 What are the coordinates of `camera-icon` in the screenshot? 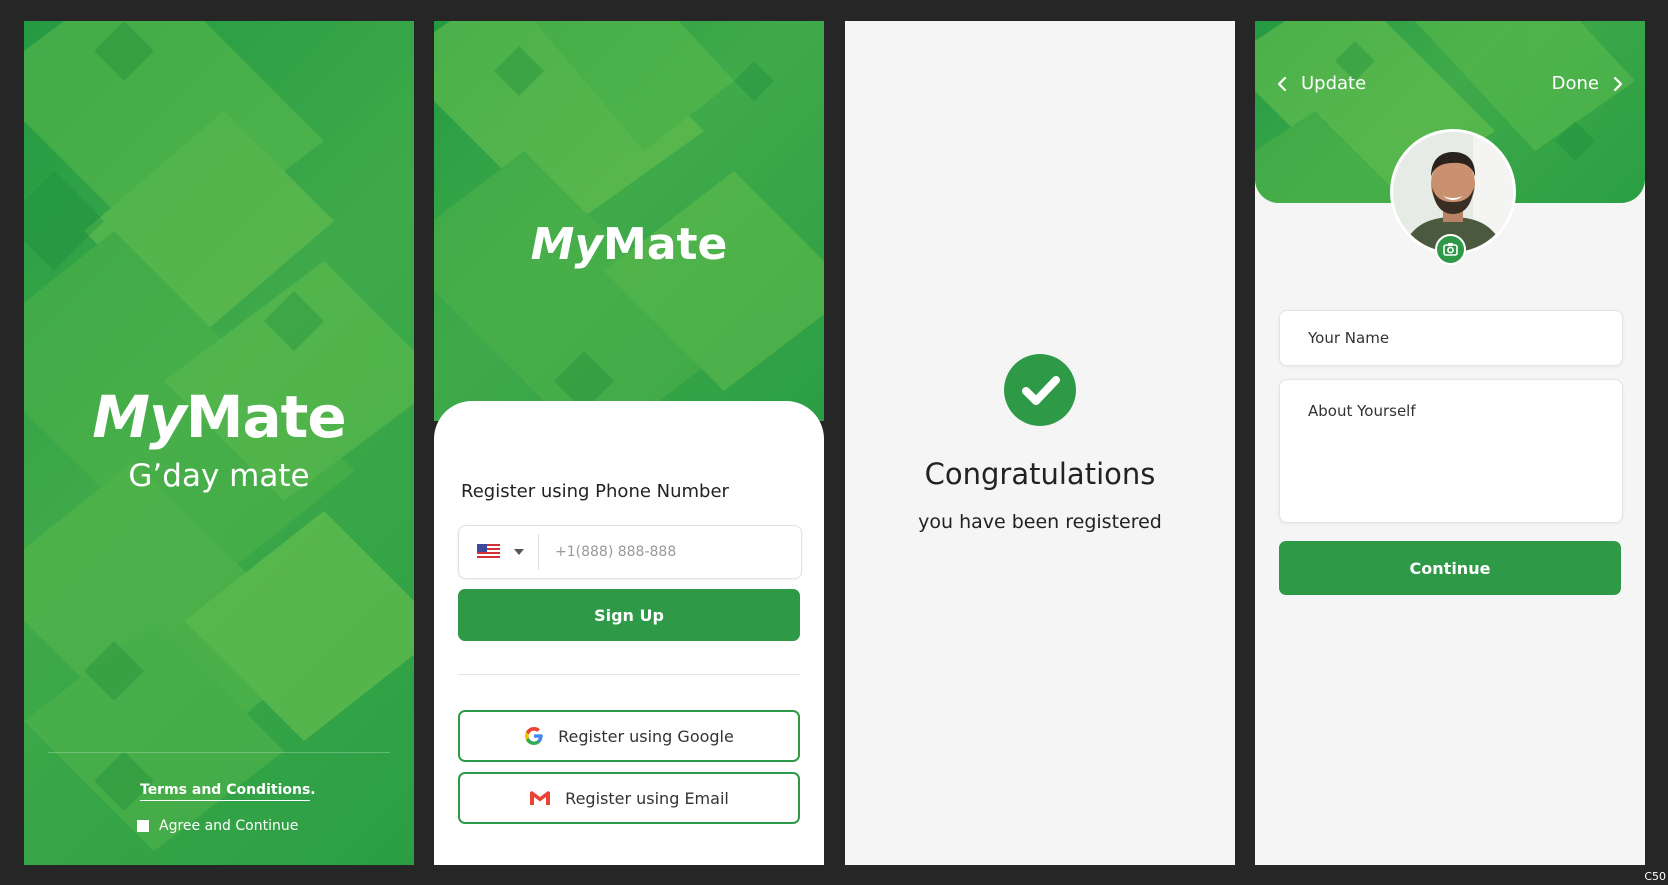 It's located at (1450, 249).